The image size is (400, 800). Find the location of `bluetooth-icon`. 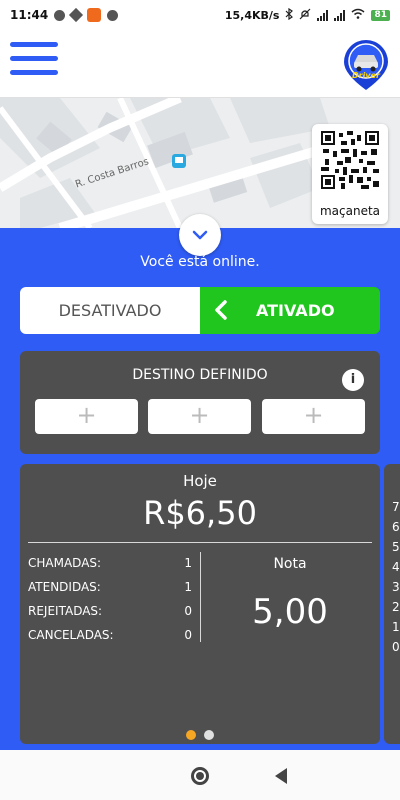

bluetooth-icon is located at coordinates (289, 15).